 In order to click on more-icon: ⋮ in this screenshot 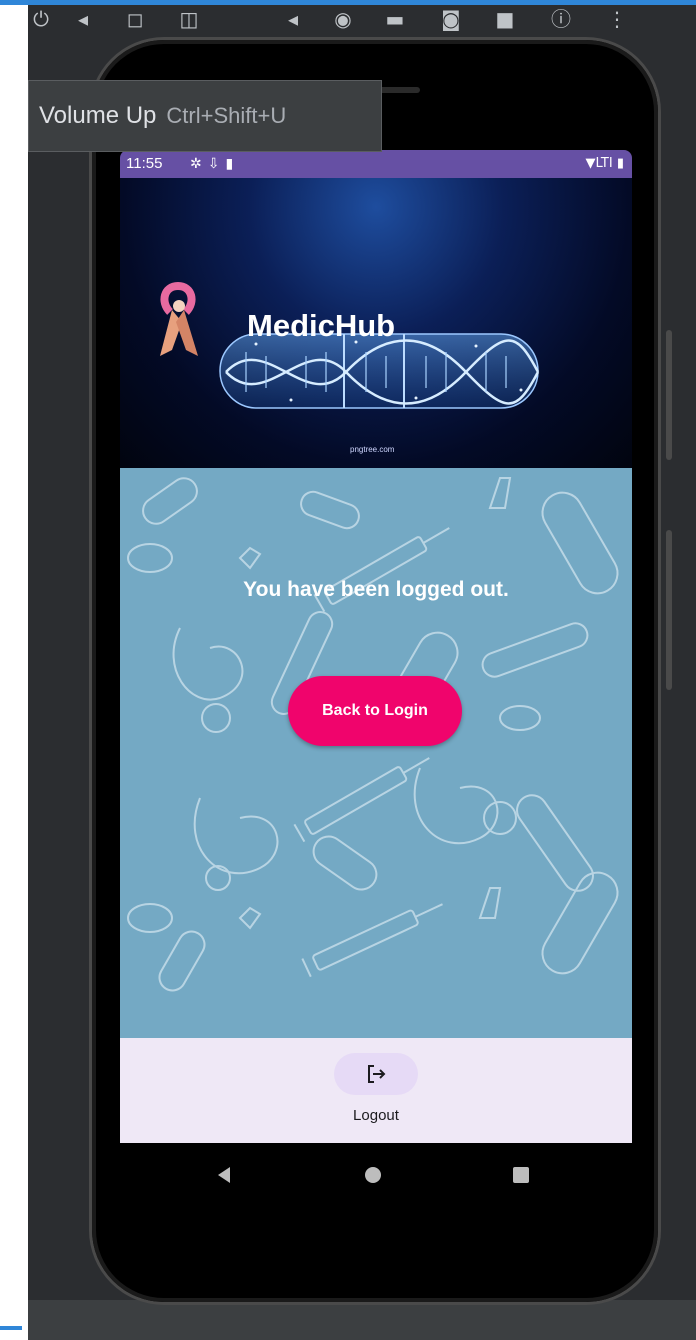, I will do `click(617, 19)`.